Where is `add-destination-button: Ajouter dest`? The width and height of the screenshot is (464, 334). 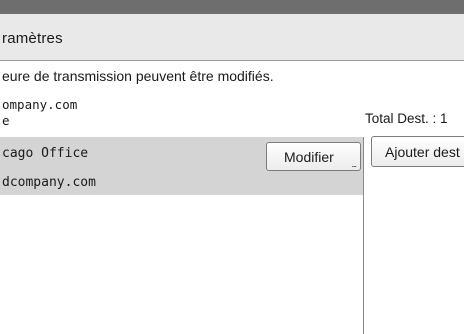 add-destination-button: Ajouter dest is located at coordinates (417, 151).